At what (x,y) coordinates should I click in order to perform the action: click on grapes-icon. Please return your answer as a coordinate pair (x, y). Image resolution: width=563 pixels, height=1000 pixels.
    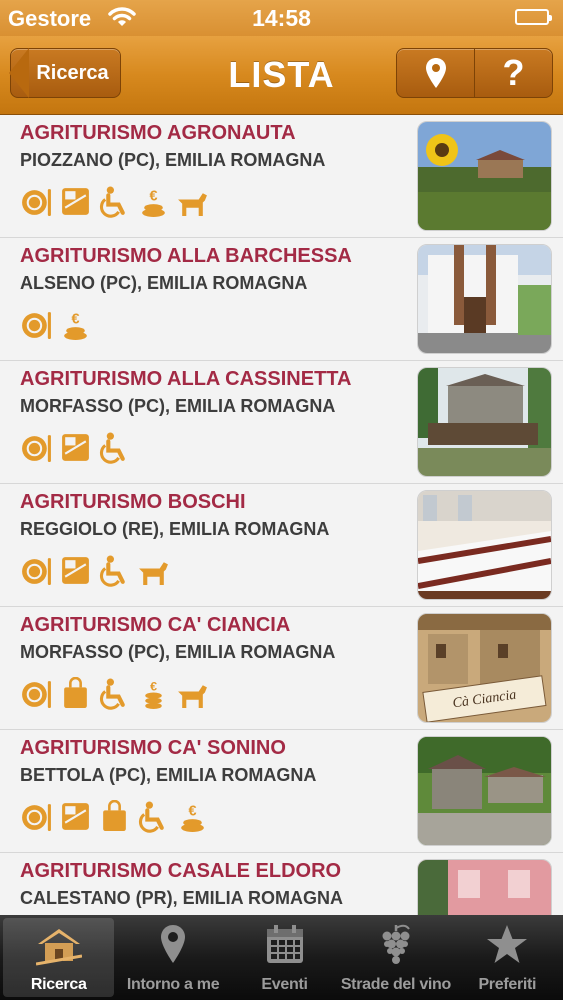
    Looking at the image, I should click on (396, 946).